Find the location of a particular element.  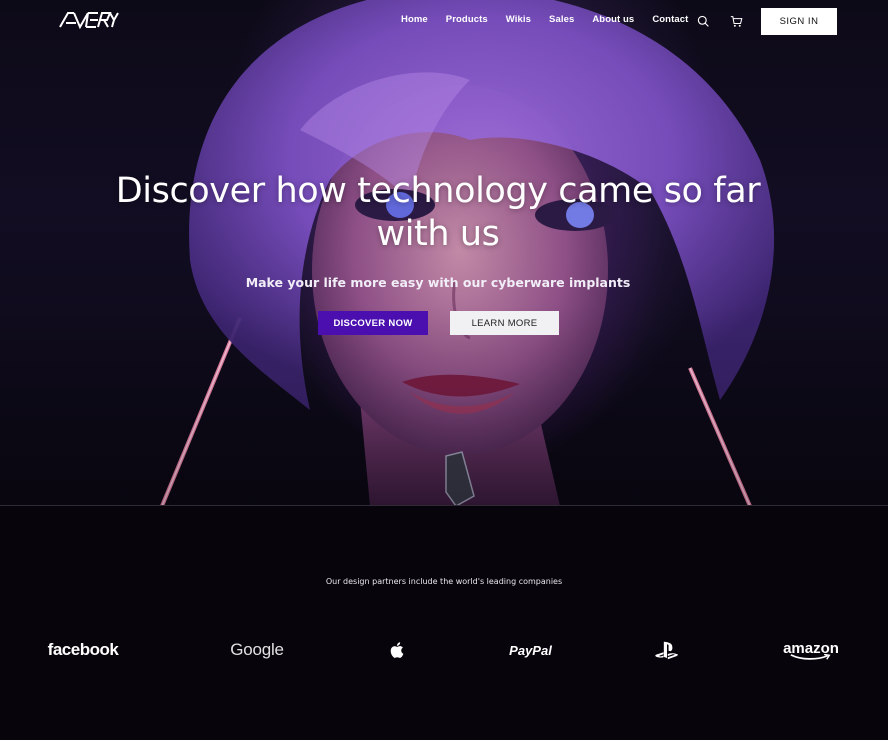

search-icon is located at coordinates (703, 21).